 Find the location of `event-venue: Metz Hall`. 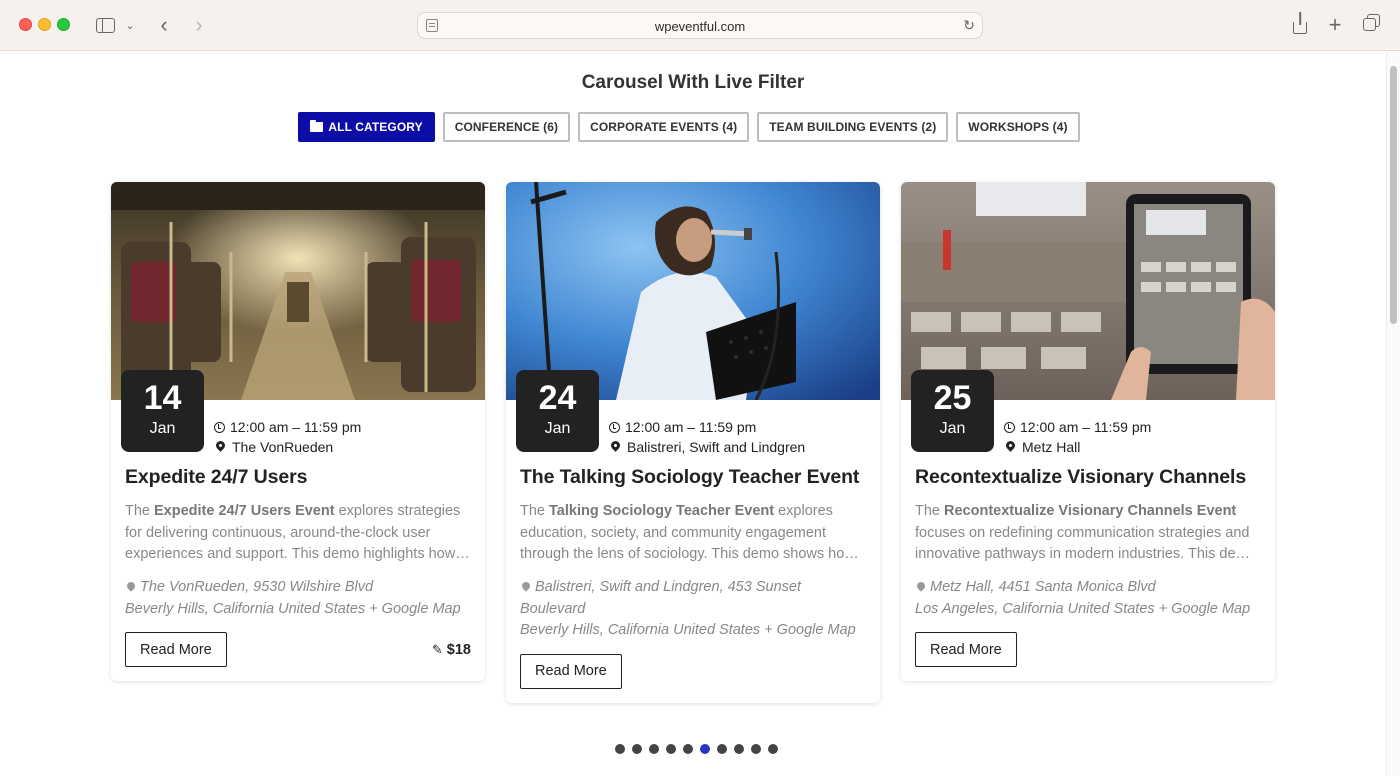

event-venue: Metz Hall is located at coordinates (1051, 447).